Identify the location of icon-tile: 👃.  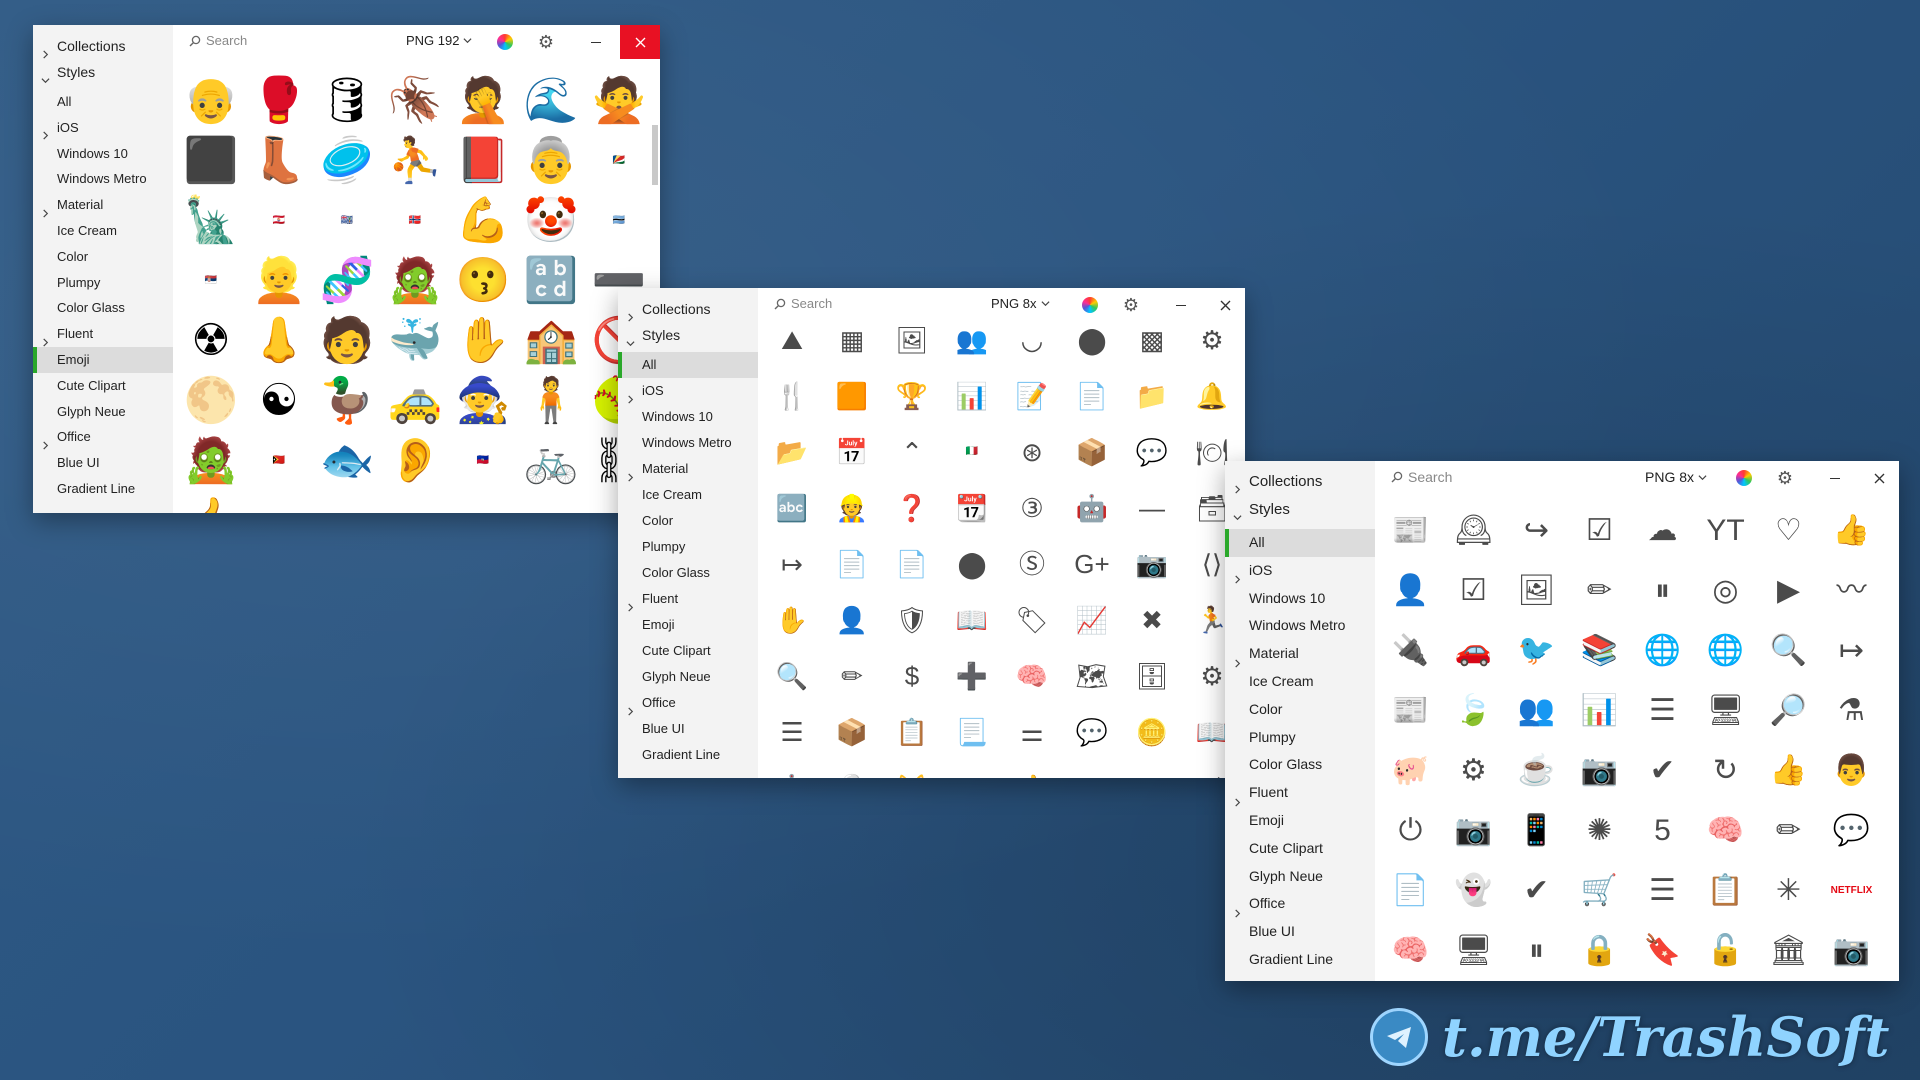
(279, 341).